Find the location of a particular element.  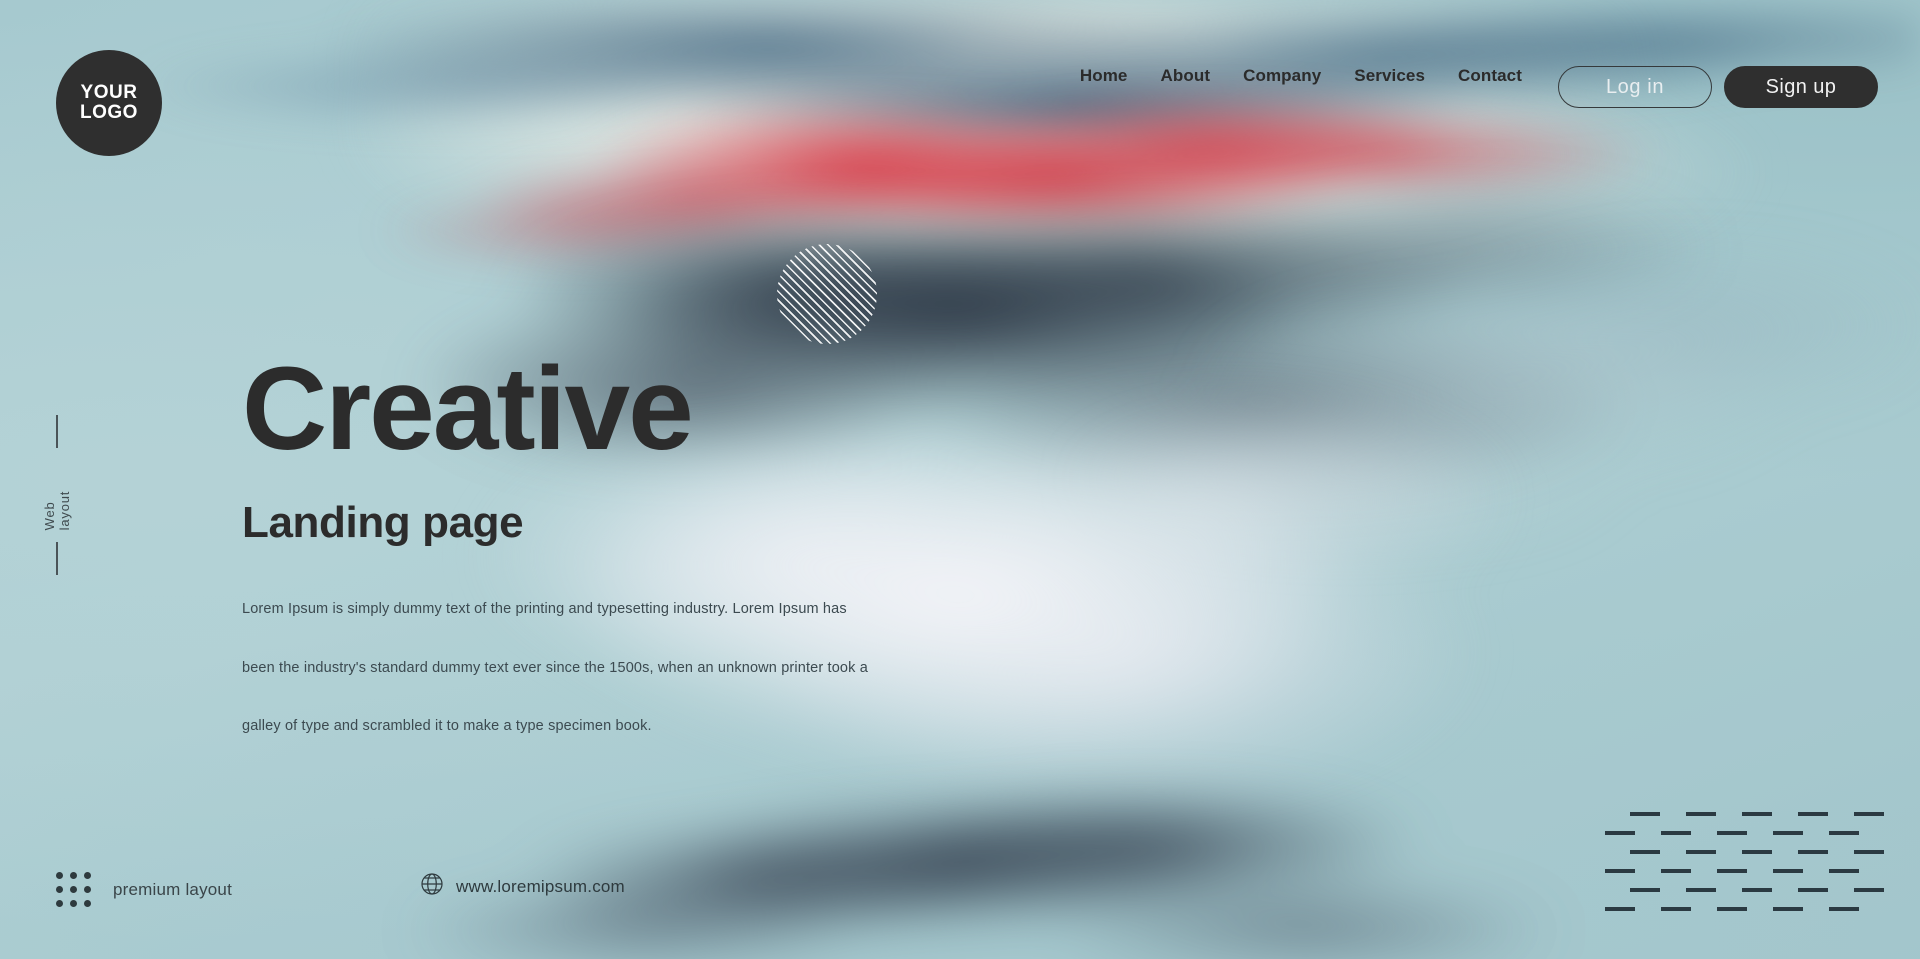

globe-icon is located at coordinates (432, 886).